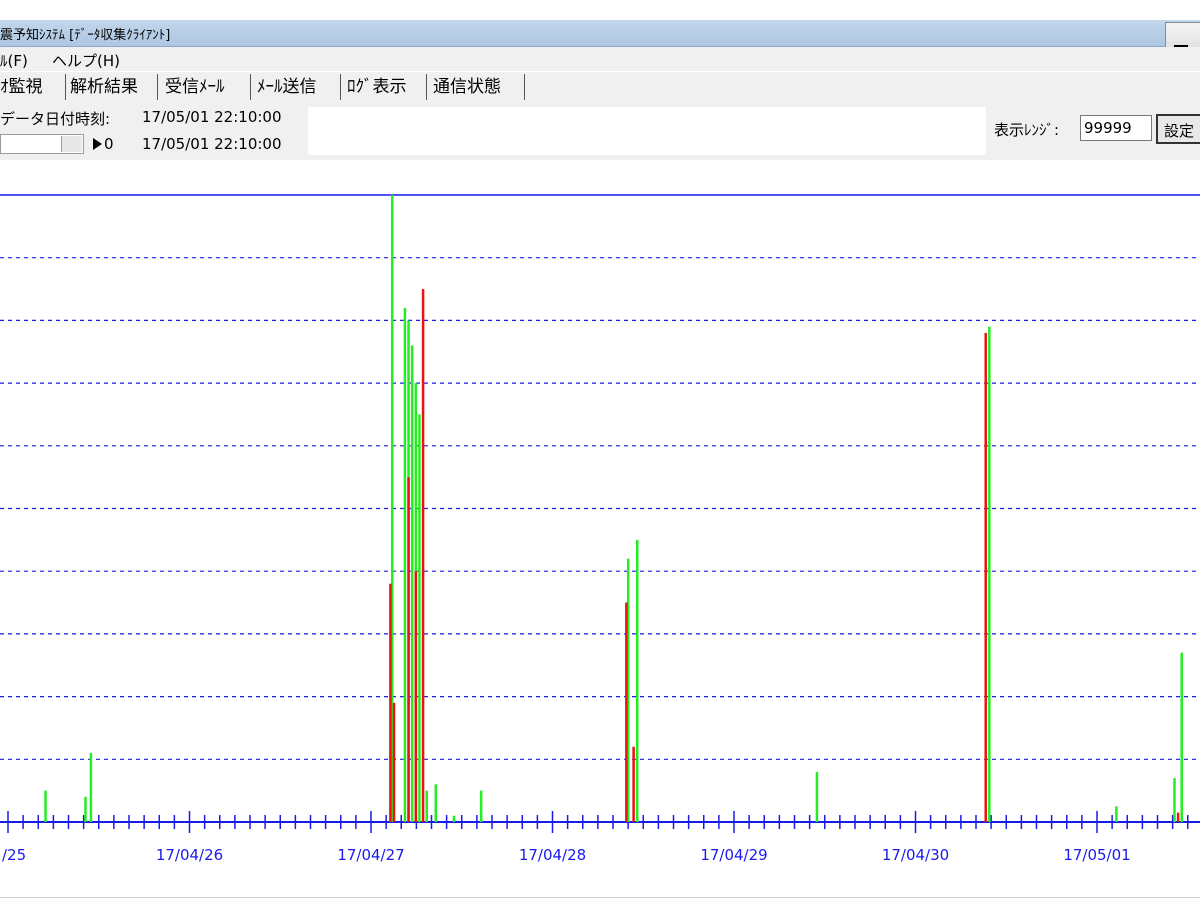  I want to click on x-tick-label: 17/04/26, so click(189, 855).